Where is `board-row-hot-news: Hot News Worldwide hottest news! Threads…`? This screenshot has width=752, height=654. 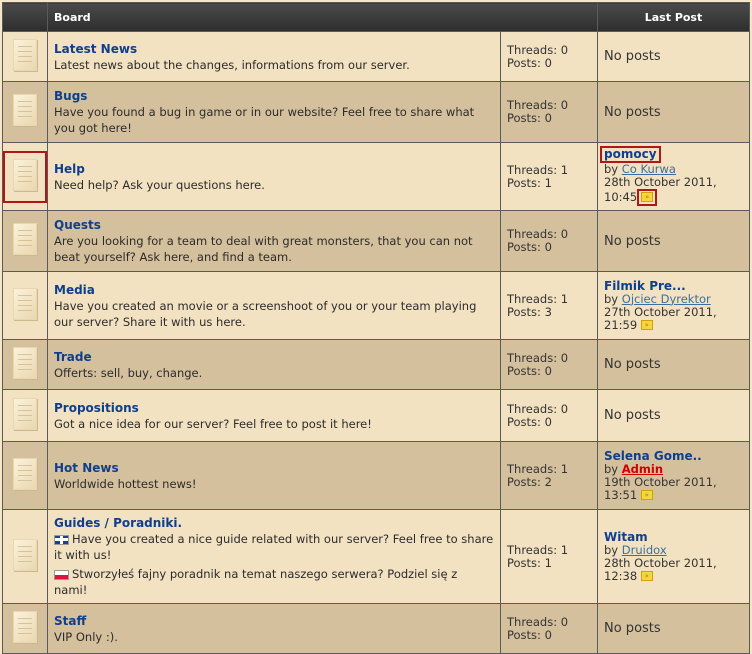
board-row-hot-news: Hot News Worldwide hottest news! Threads… is located at coordinates (376, 475).